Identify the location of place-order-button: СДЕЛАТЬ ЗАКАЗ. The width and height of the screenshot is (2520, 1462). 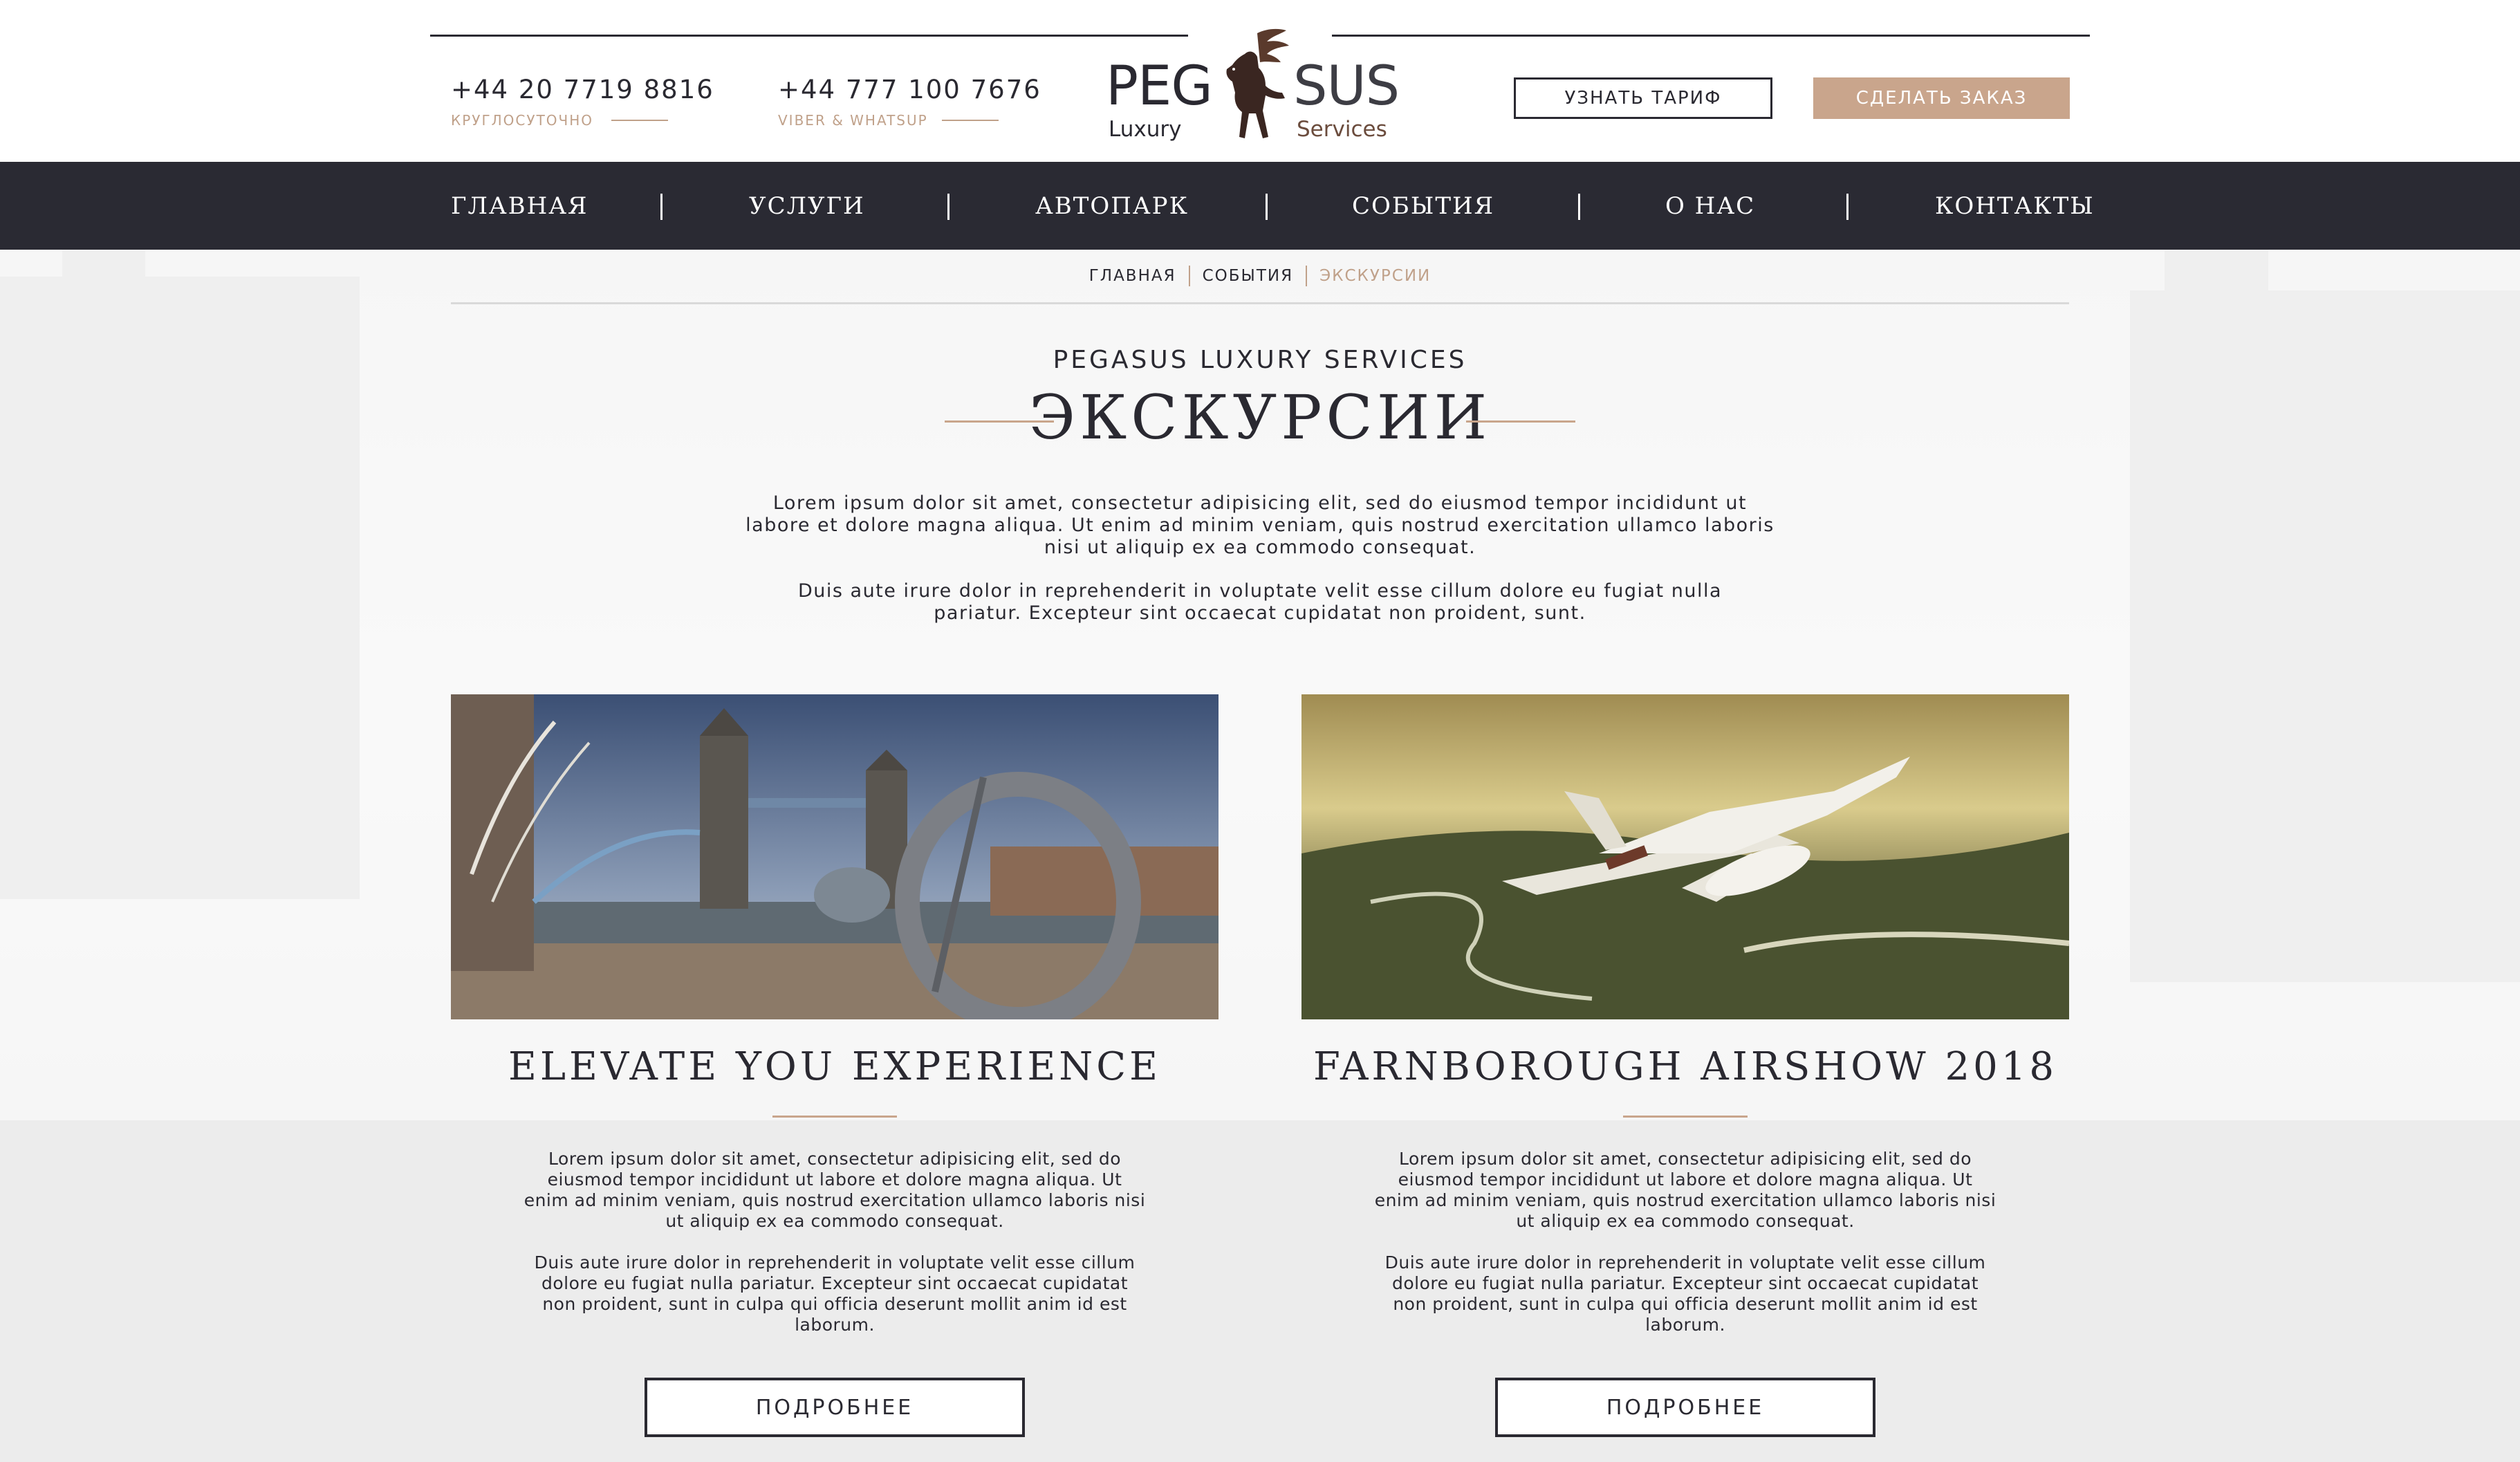
(1941, 98).